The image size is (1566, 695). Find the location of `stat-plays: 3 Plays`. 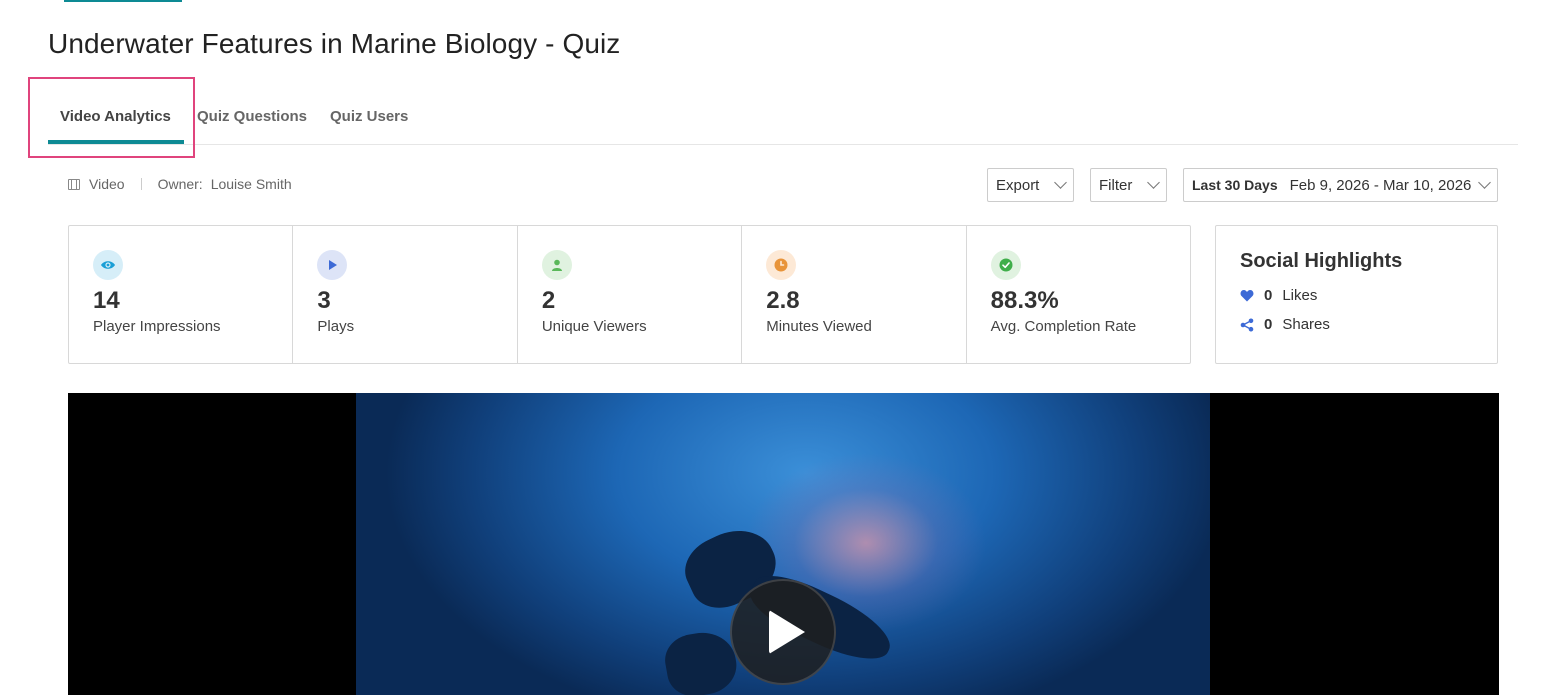

stat-plays: 3 Plays is located at coordinates (405, 294).